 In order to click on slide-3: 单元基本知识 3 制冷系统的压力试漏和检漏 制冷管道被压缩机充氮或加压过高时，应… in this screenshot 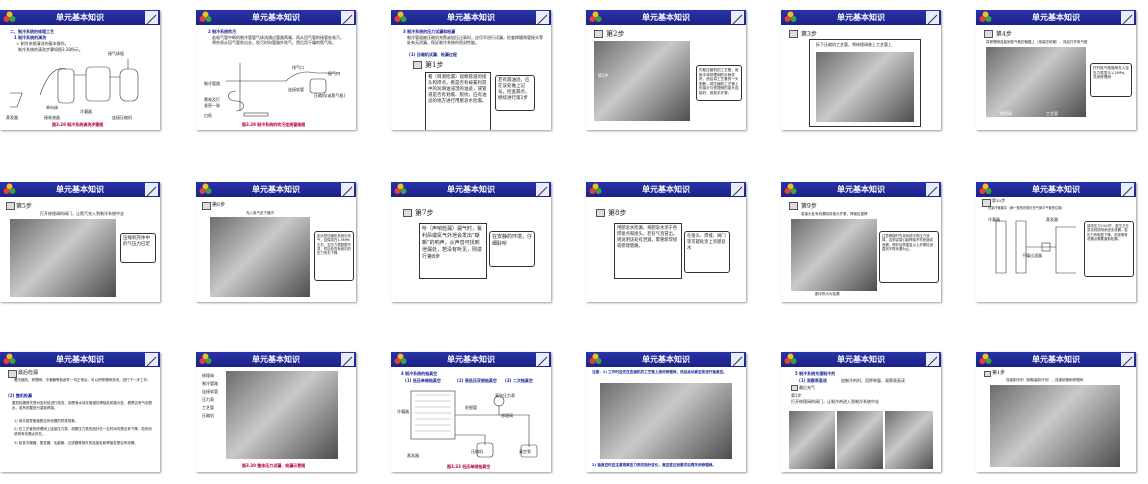, I will do `click(471, 70)`.